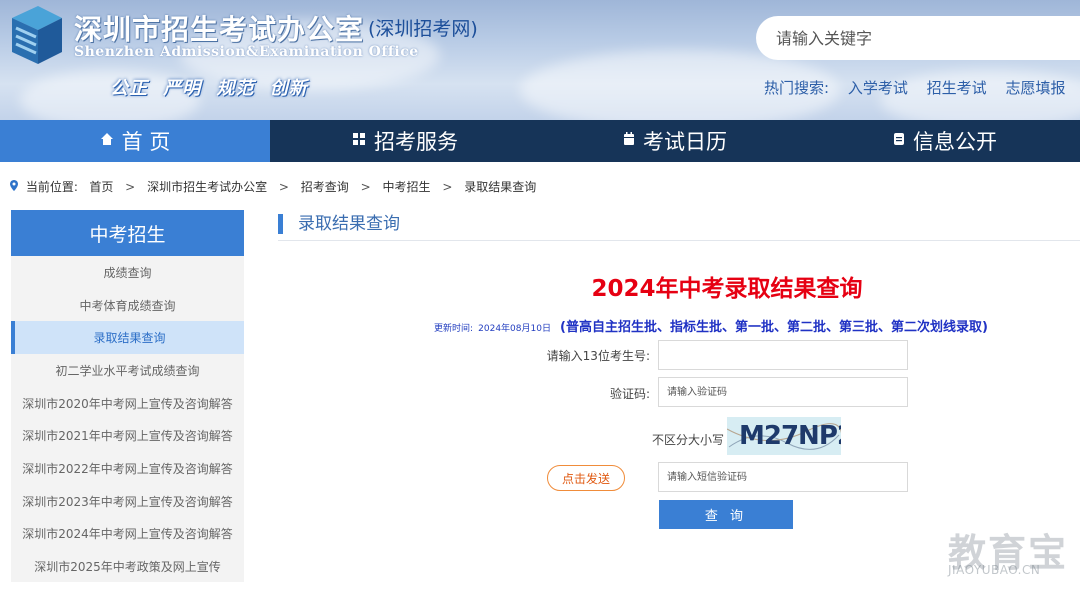 The width and height of the screenshot is (1080, 595). Describe the element at coordinates (359, 141) in the screenshot. I see `grid-icon` at that location.